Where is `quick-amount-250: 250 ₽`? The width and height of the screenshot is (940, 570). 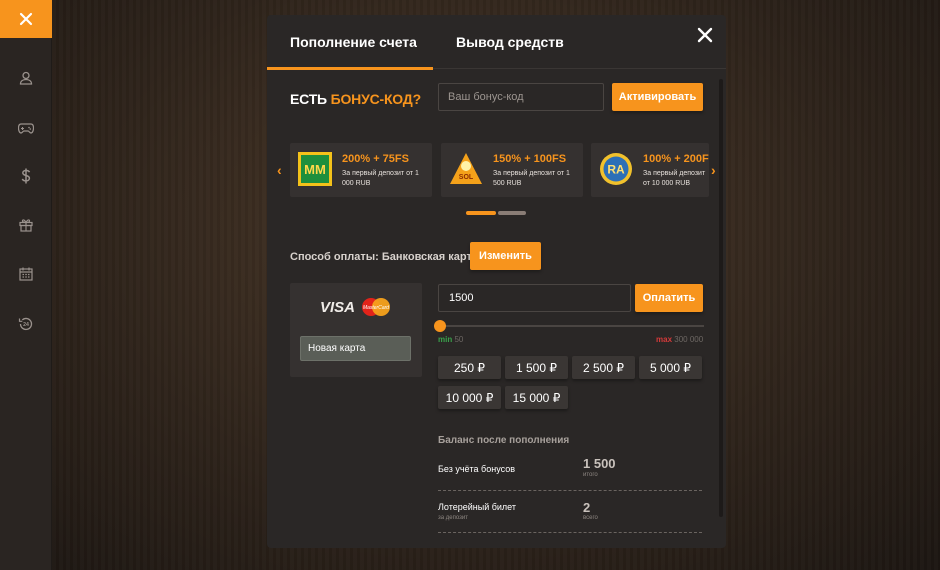 quick-amount-250: 250 ₽ is located at coordinates (469, 367).